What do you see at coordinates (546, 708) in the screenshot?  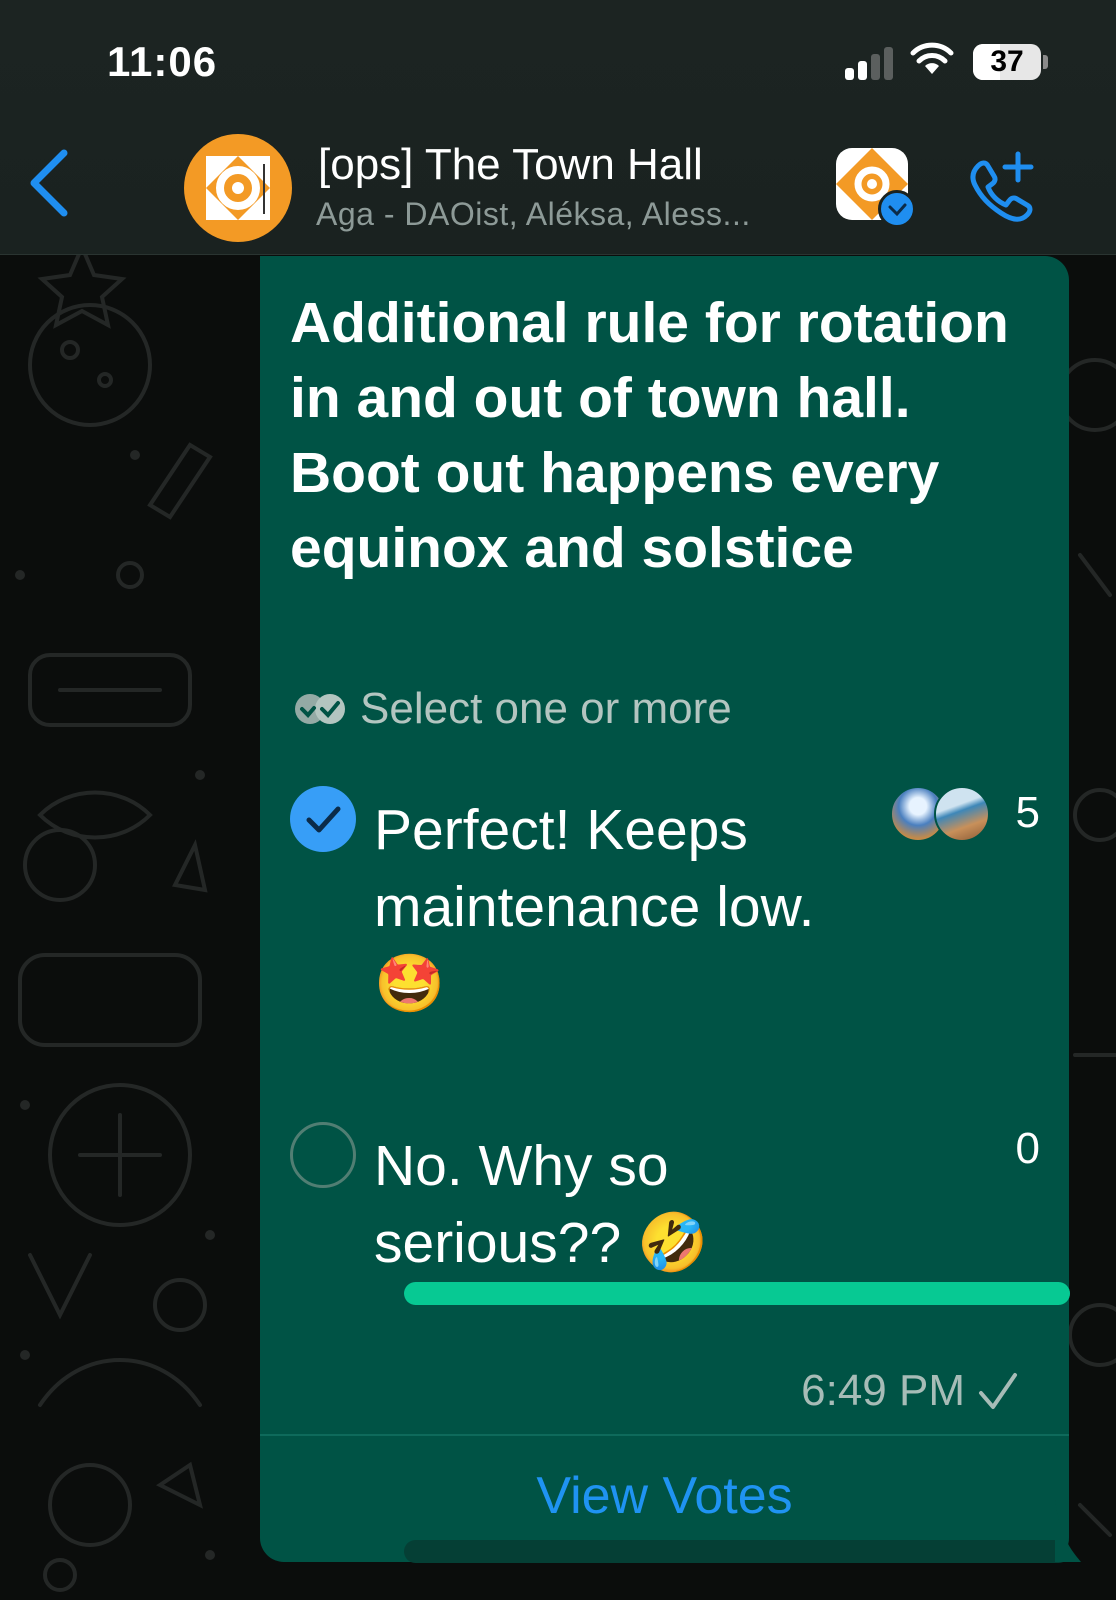 I see `poll-hint-text: Select one or more` at bounding box center [546, 708].